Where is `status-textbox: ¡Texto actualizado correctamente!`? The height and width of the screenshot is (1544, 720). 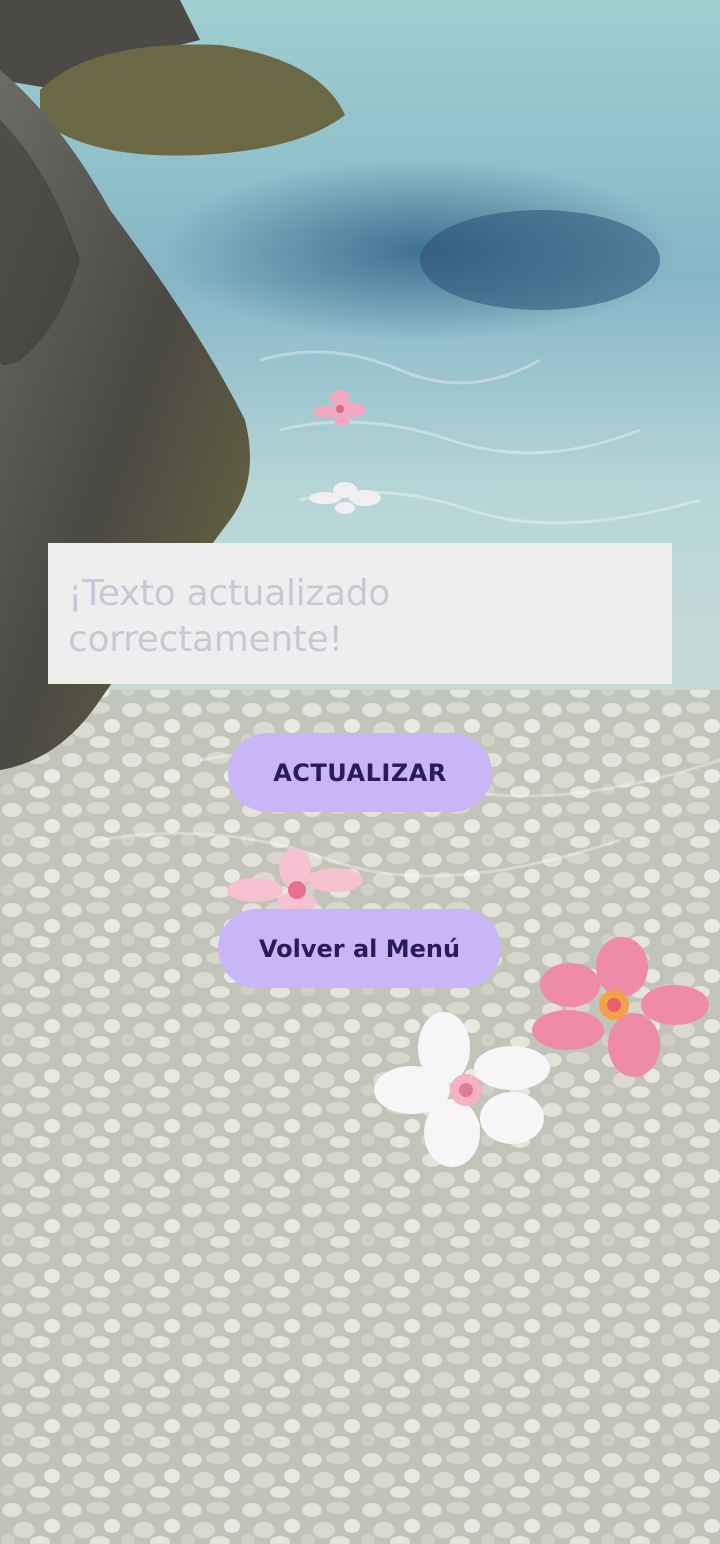 status-textbox: ¡Texto actualizado correctamente! is located at coordinates (360, 613).